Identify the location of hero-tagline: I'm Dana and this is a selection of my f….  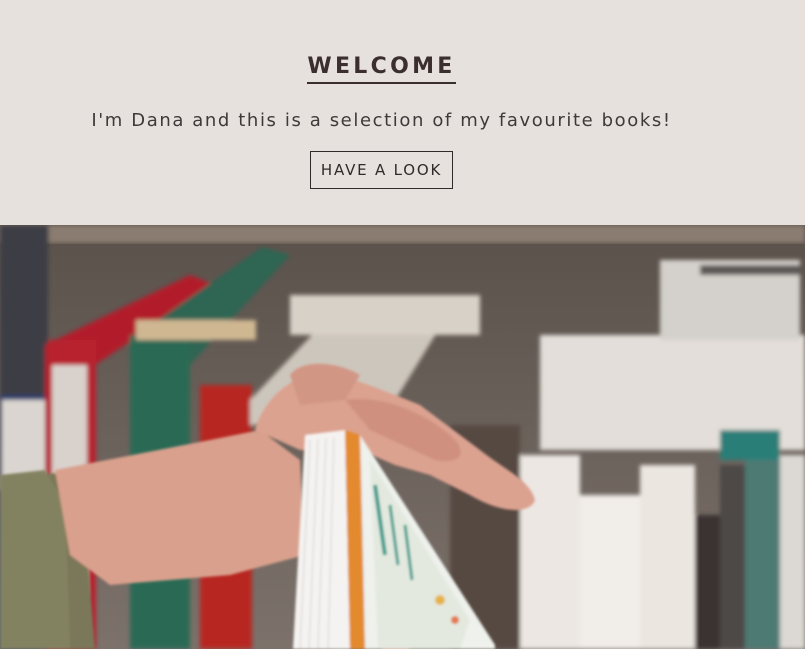
(381, 120).